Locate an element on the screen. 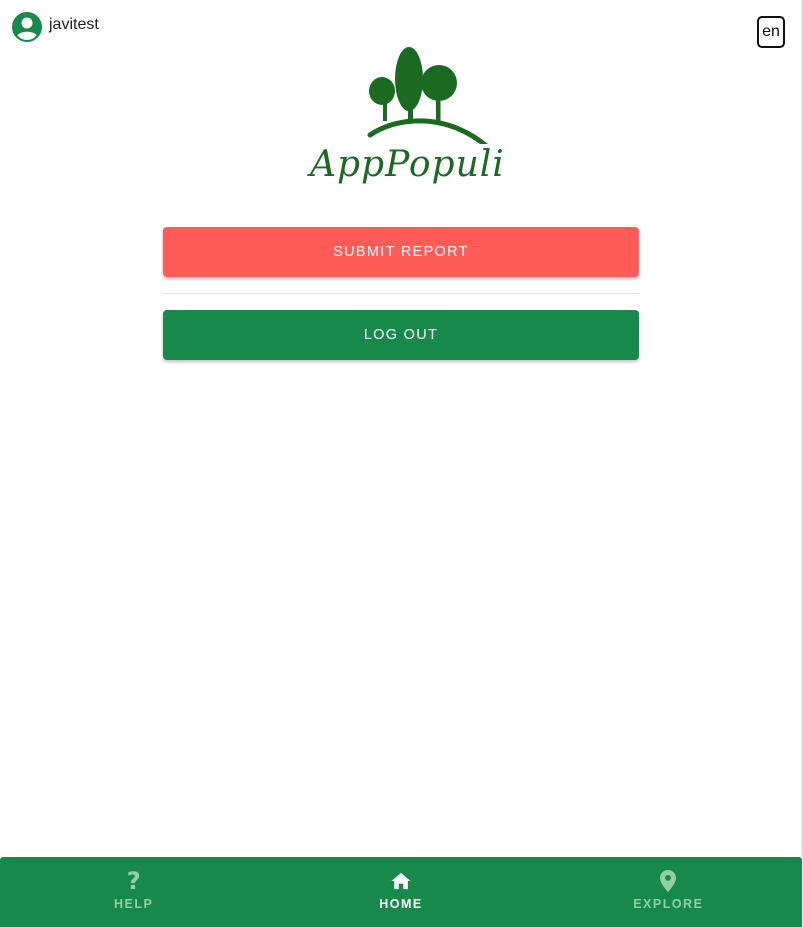 Image resolution: width=803 pixels, height=927 pixels. divider is located at coordinates (401, 293).